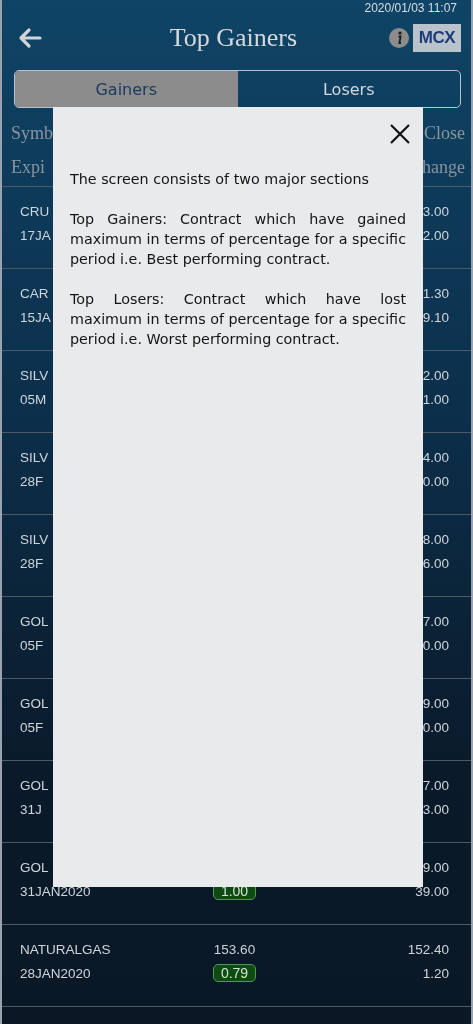 The image size is (473, 1024). Describe the element at coordinates (410, 8) in the screenshot. I see `status-time: 2020/01/03 11:07` at that location.